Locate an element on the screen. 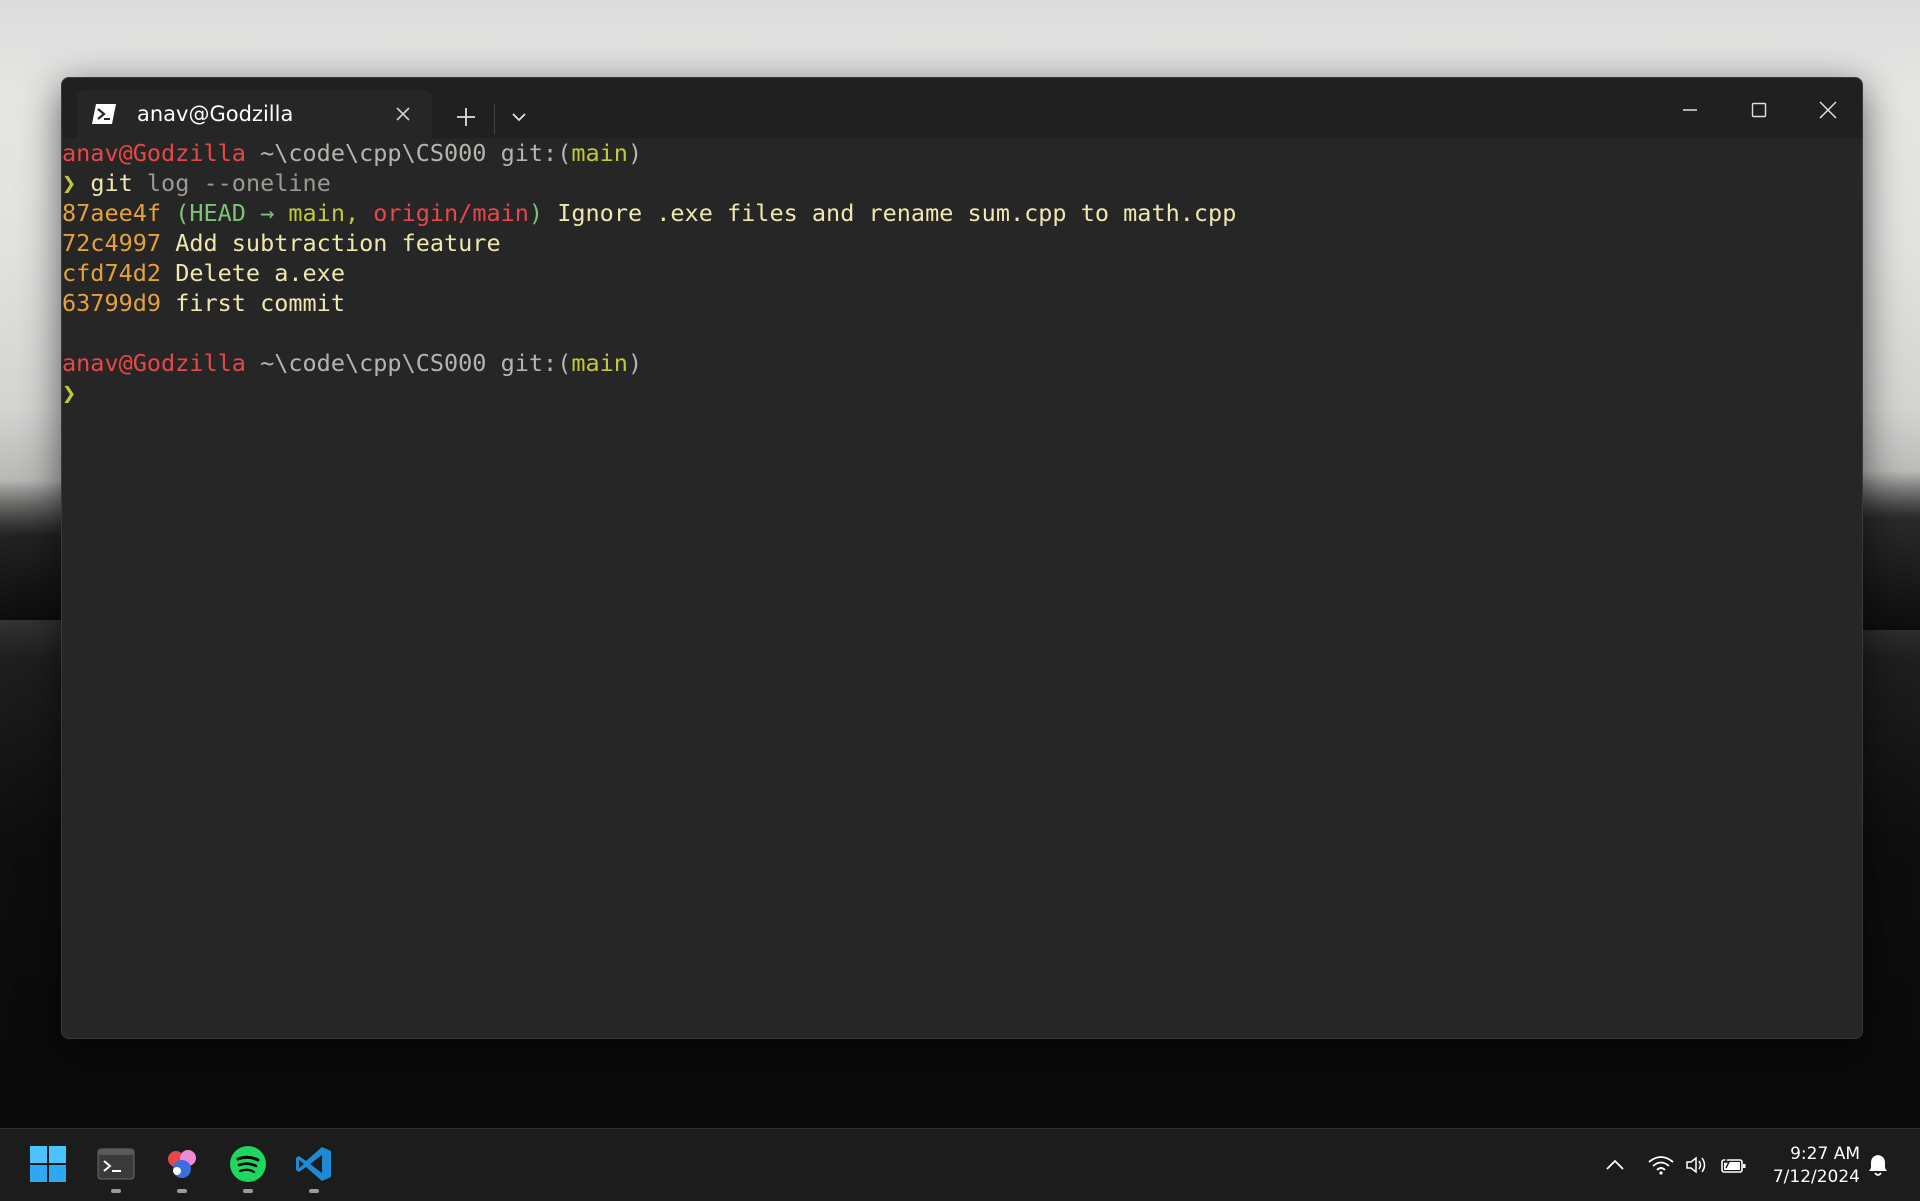 The height and width of the screenshot is (1201, 1920). taskbar-terminal is located at coordinates (116, 1166).